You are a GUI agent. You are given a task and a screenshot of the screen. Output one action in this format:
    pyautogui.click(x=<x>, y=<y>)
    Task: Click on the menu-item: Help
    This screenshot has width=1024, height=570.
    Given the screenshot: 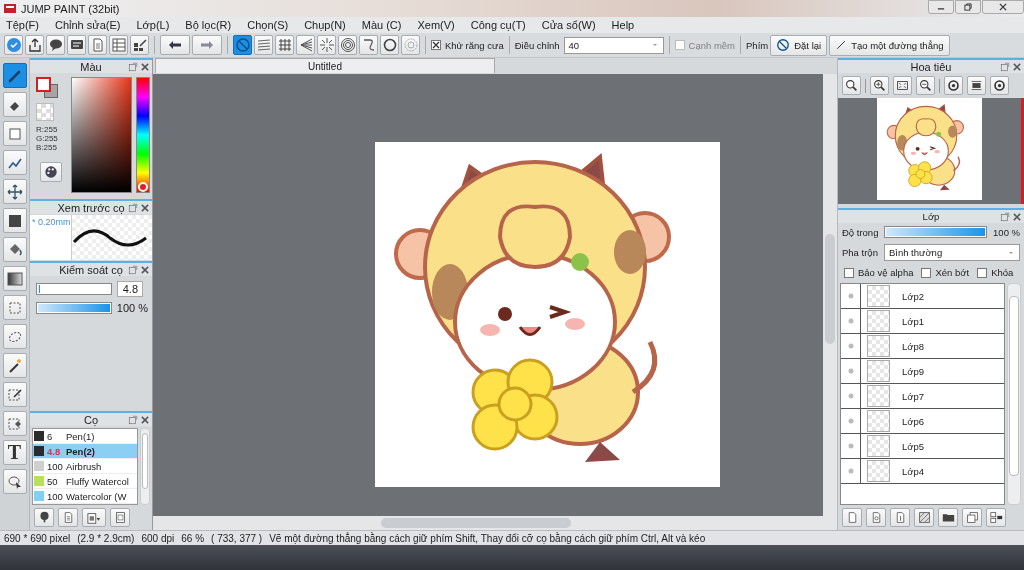 What is the action you would take?
    pyautogui.click(x=623, y=25)
    